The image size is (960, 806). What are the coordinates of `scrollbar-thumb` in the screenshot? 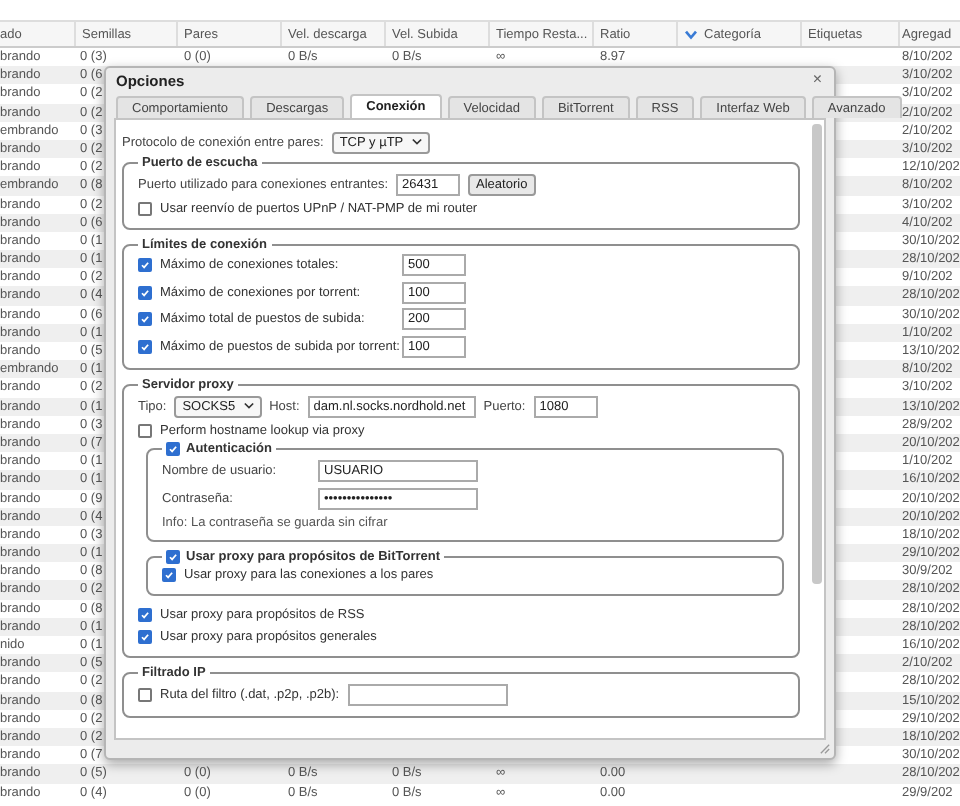 It's located at (817, 354).